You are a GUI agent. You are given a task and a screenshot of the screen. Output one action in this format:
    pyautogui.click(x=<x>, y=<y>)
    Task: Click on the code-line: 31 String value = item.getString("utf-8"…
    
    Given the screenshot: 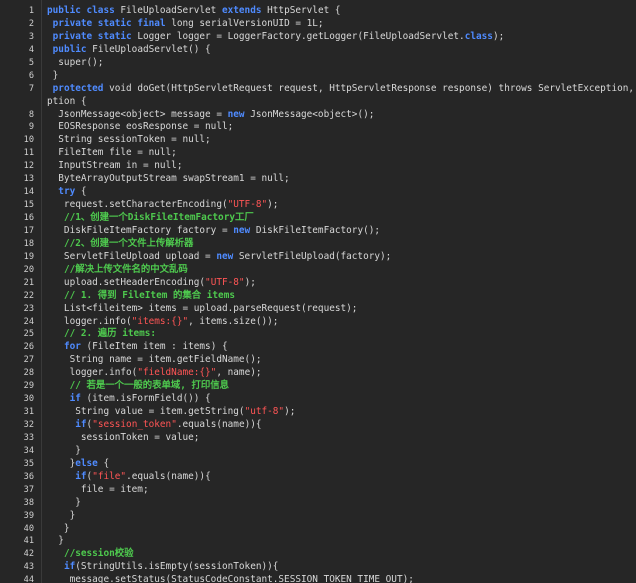 What is the action you would take?
    pyautogui.click(x=318, y=412)
    